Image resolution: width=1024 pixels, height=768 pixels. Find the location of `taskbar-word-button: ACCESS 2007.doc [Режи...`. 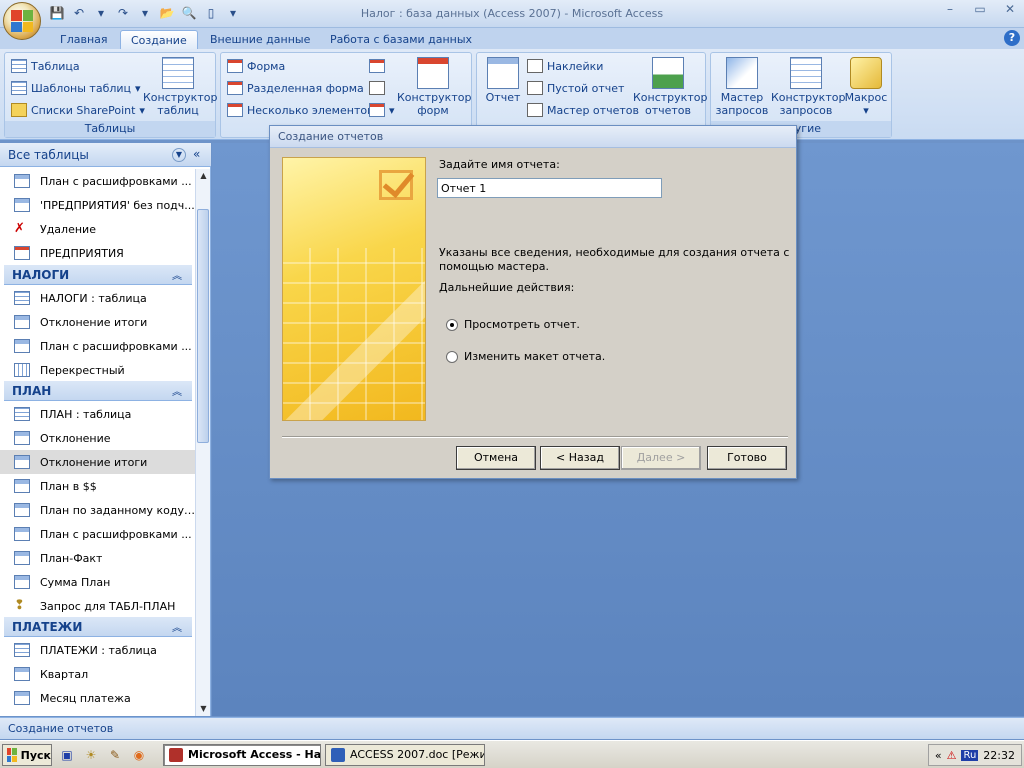

taskbar-word-button: ACCESS 2007.doc [Режи... is located at coordinates (405, 755).